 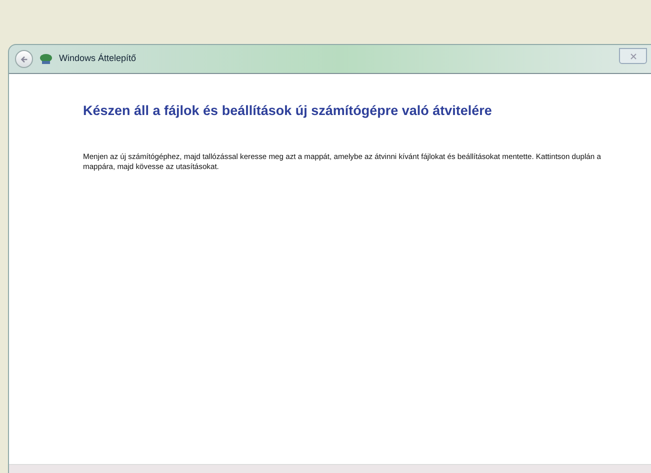 I want to click on window-title: Windows Áttelepítő, so click(x=97, y=59).